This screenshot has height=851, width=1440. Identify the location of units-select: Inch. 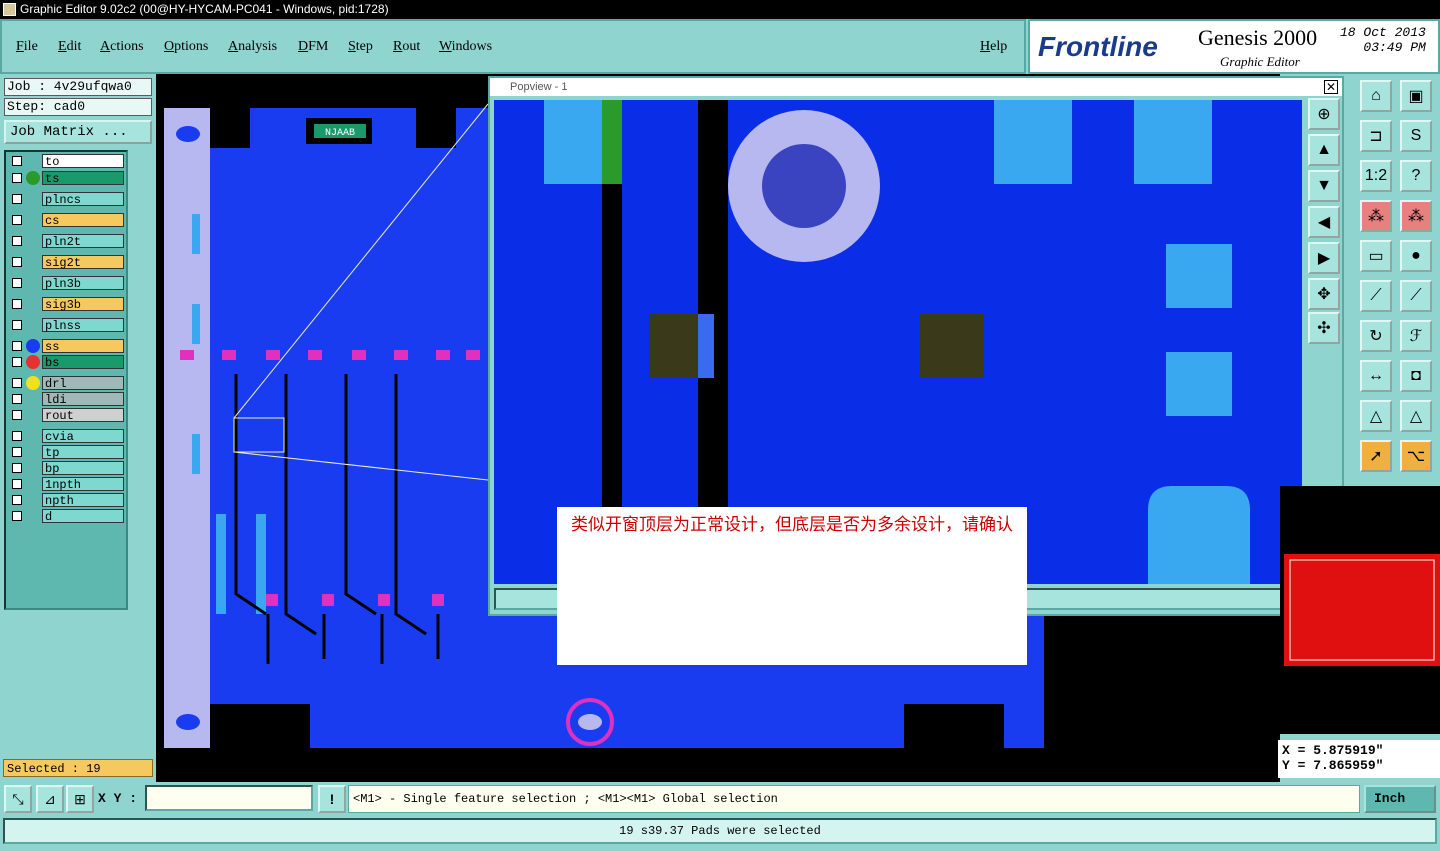
(1400, 799).